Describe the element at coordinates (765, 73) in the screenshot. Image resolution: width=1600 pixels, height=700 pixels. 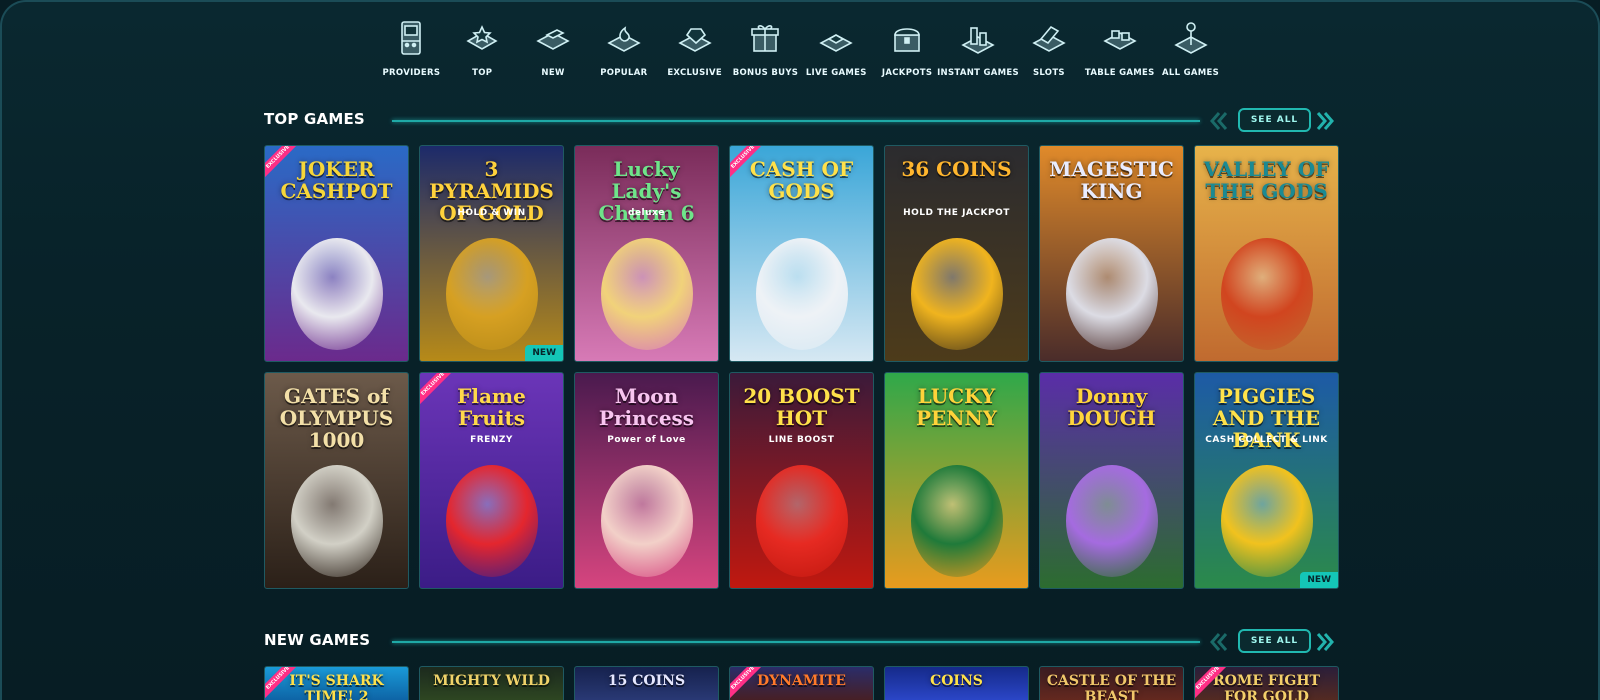
I see `category-label: BONUS BUYS` at that location.